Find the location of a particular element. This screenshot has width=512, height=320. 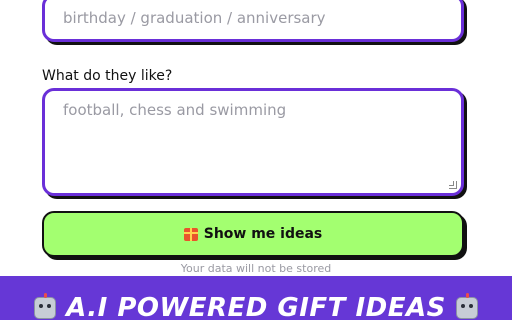

resize-handle-icon is located at coordinates (453, 185).